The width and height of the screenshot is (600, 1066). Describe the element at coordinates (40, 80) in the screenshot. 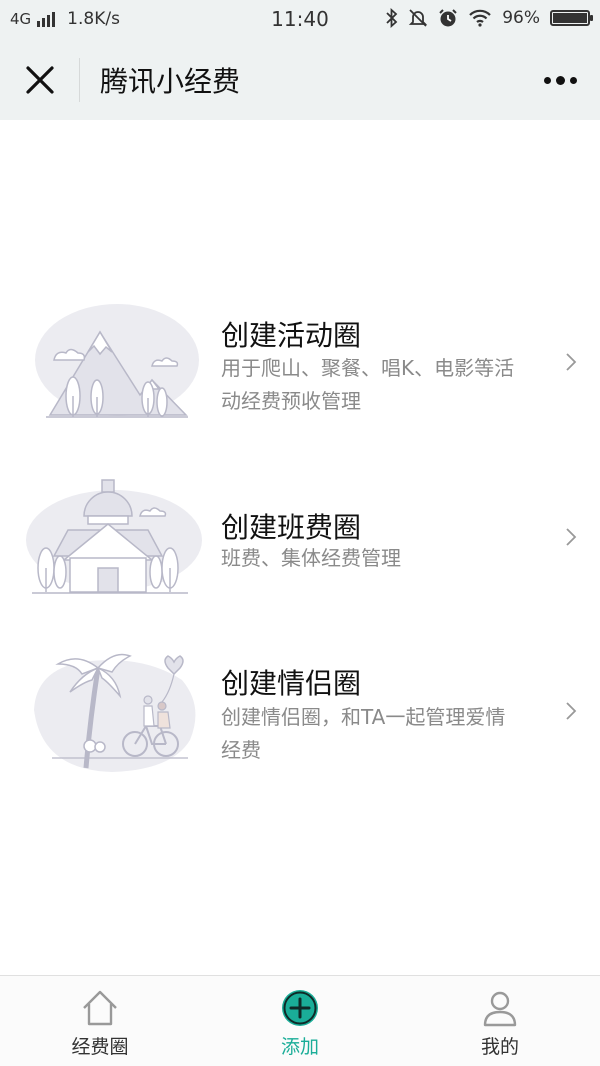

I see `close-icon` at that location.